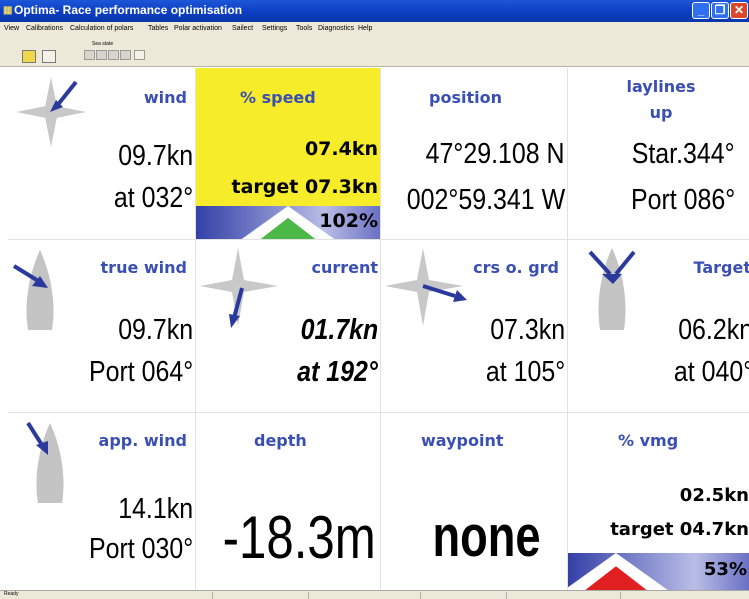 This screenshot has width=749, height=599. What do you see at coordinates (155, 509) in the screenshot?
I see `apparent-wind-speed-value: 14.1kn` at bounding box center [155, 509].